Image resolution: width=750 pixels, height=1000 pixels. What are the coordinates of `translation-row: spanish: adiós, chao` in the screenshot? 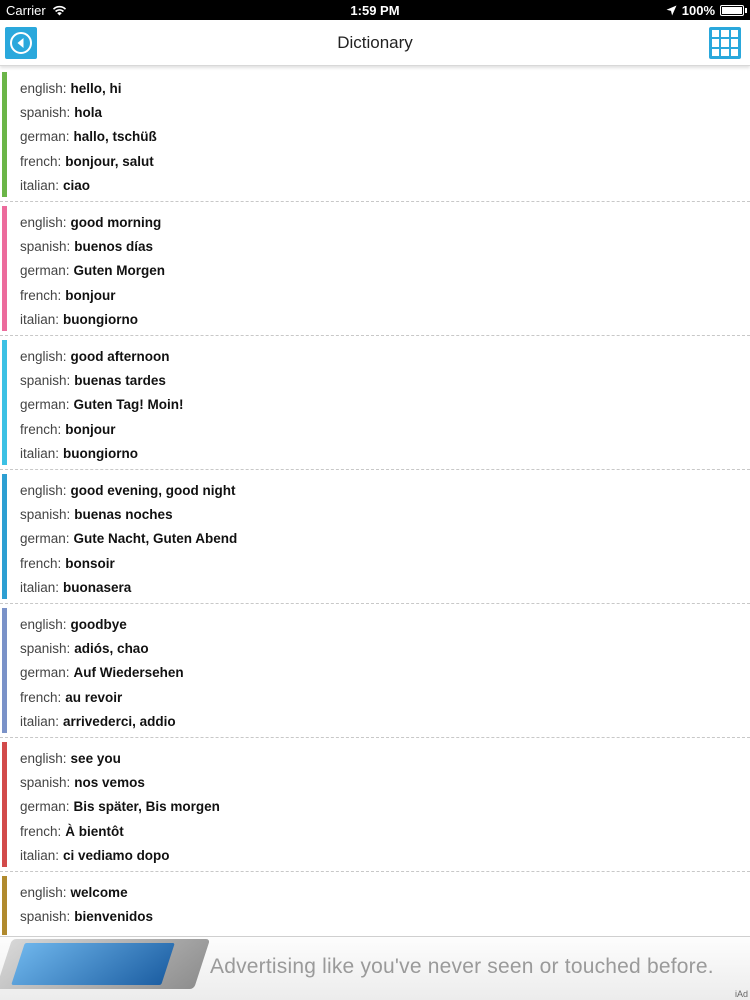 It's located at (385, 648).